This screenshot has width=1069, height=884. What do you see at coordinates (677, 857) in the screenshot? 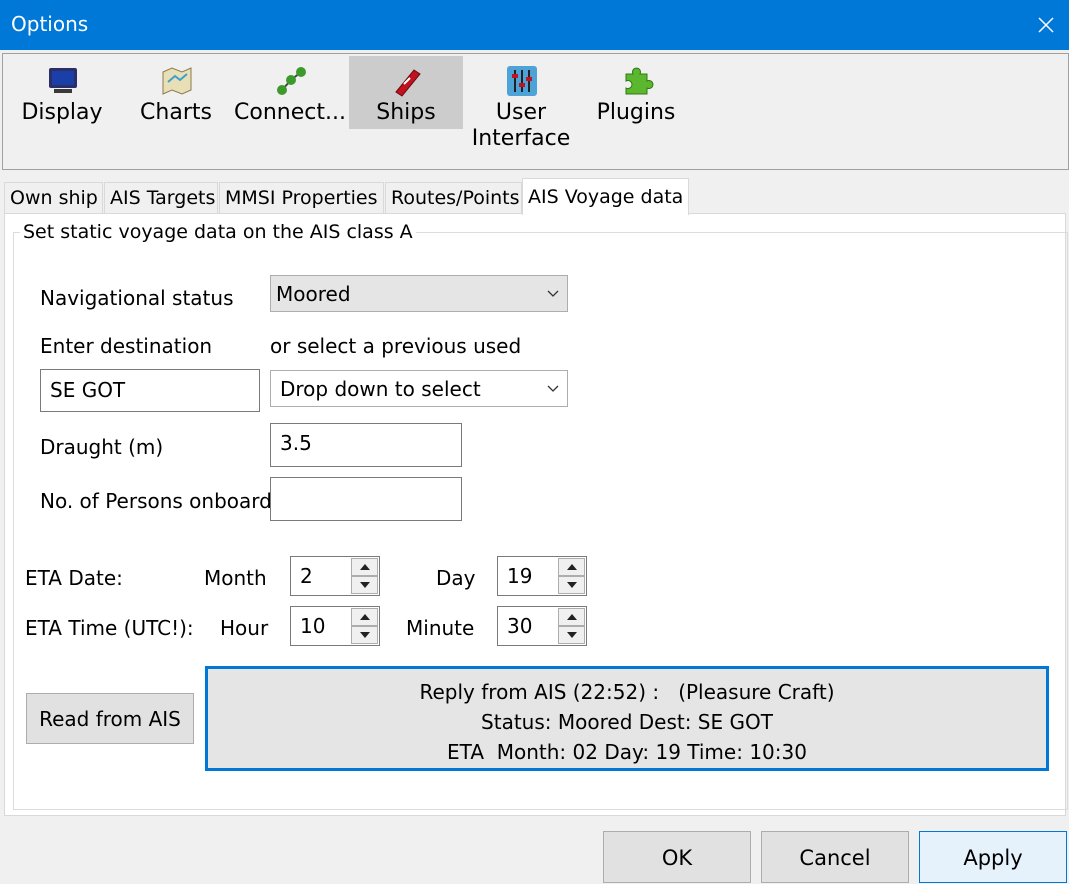
I see `ok-button: OK` at bounding box center [677, 857].